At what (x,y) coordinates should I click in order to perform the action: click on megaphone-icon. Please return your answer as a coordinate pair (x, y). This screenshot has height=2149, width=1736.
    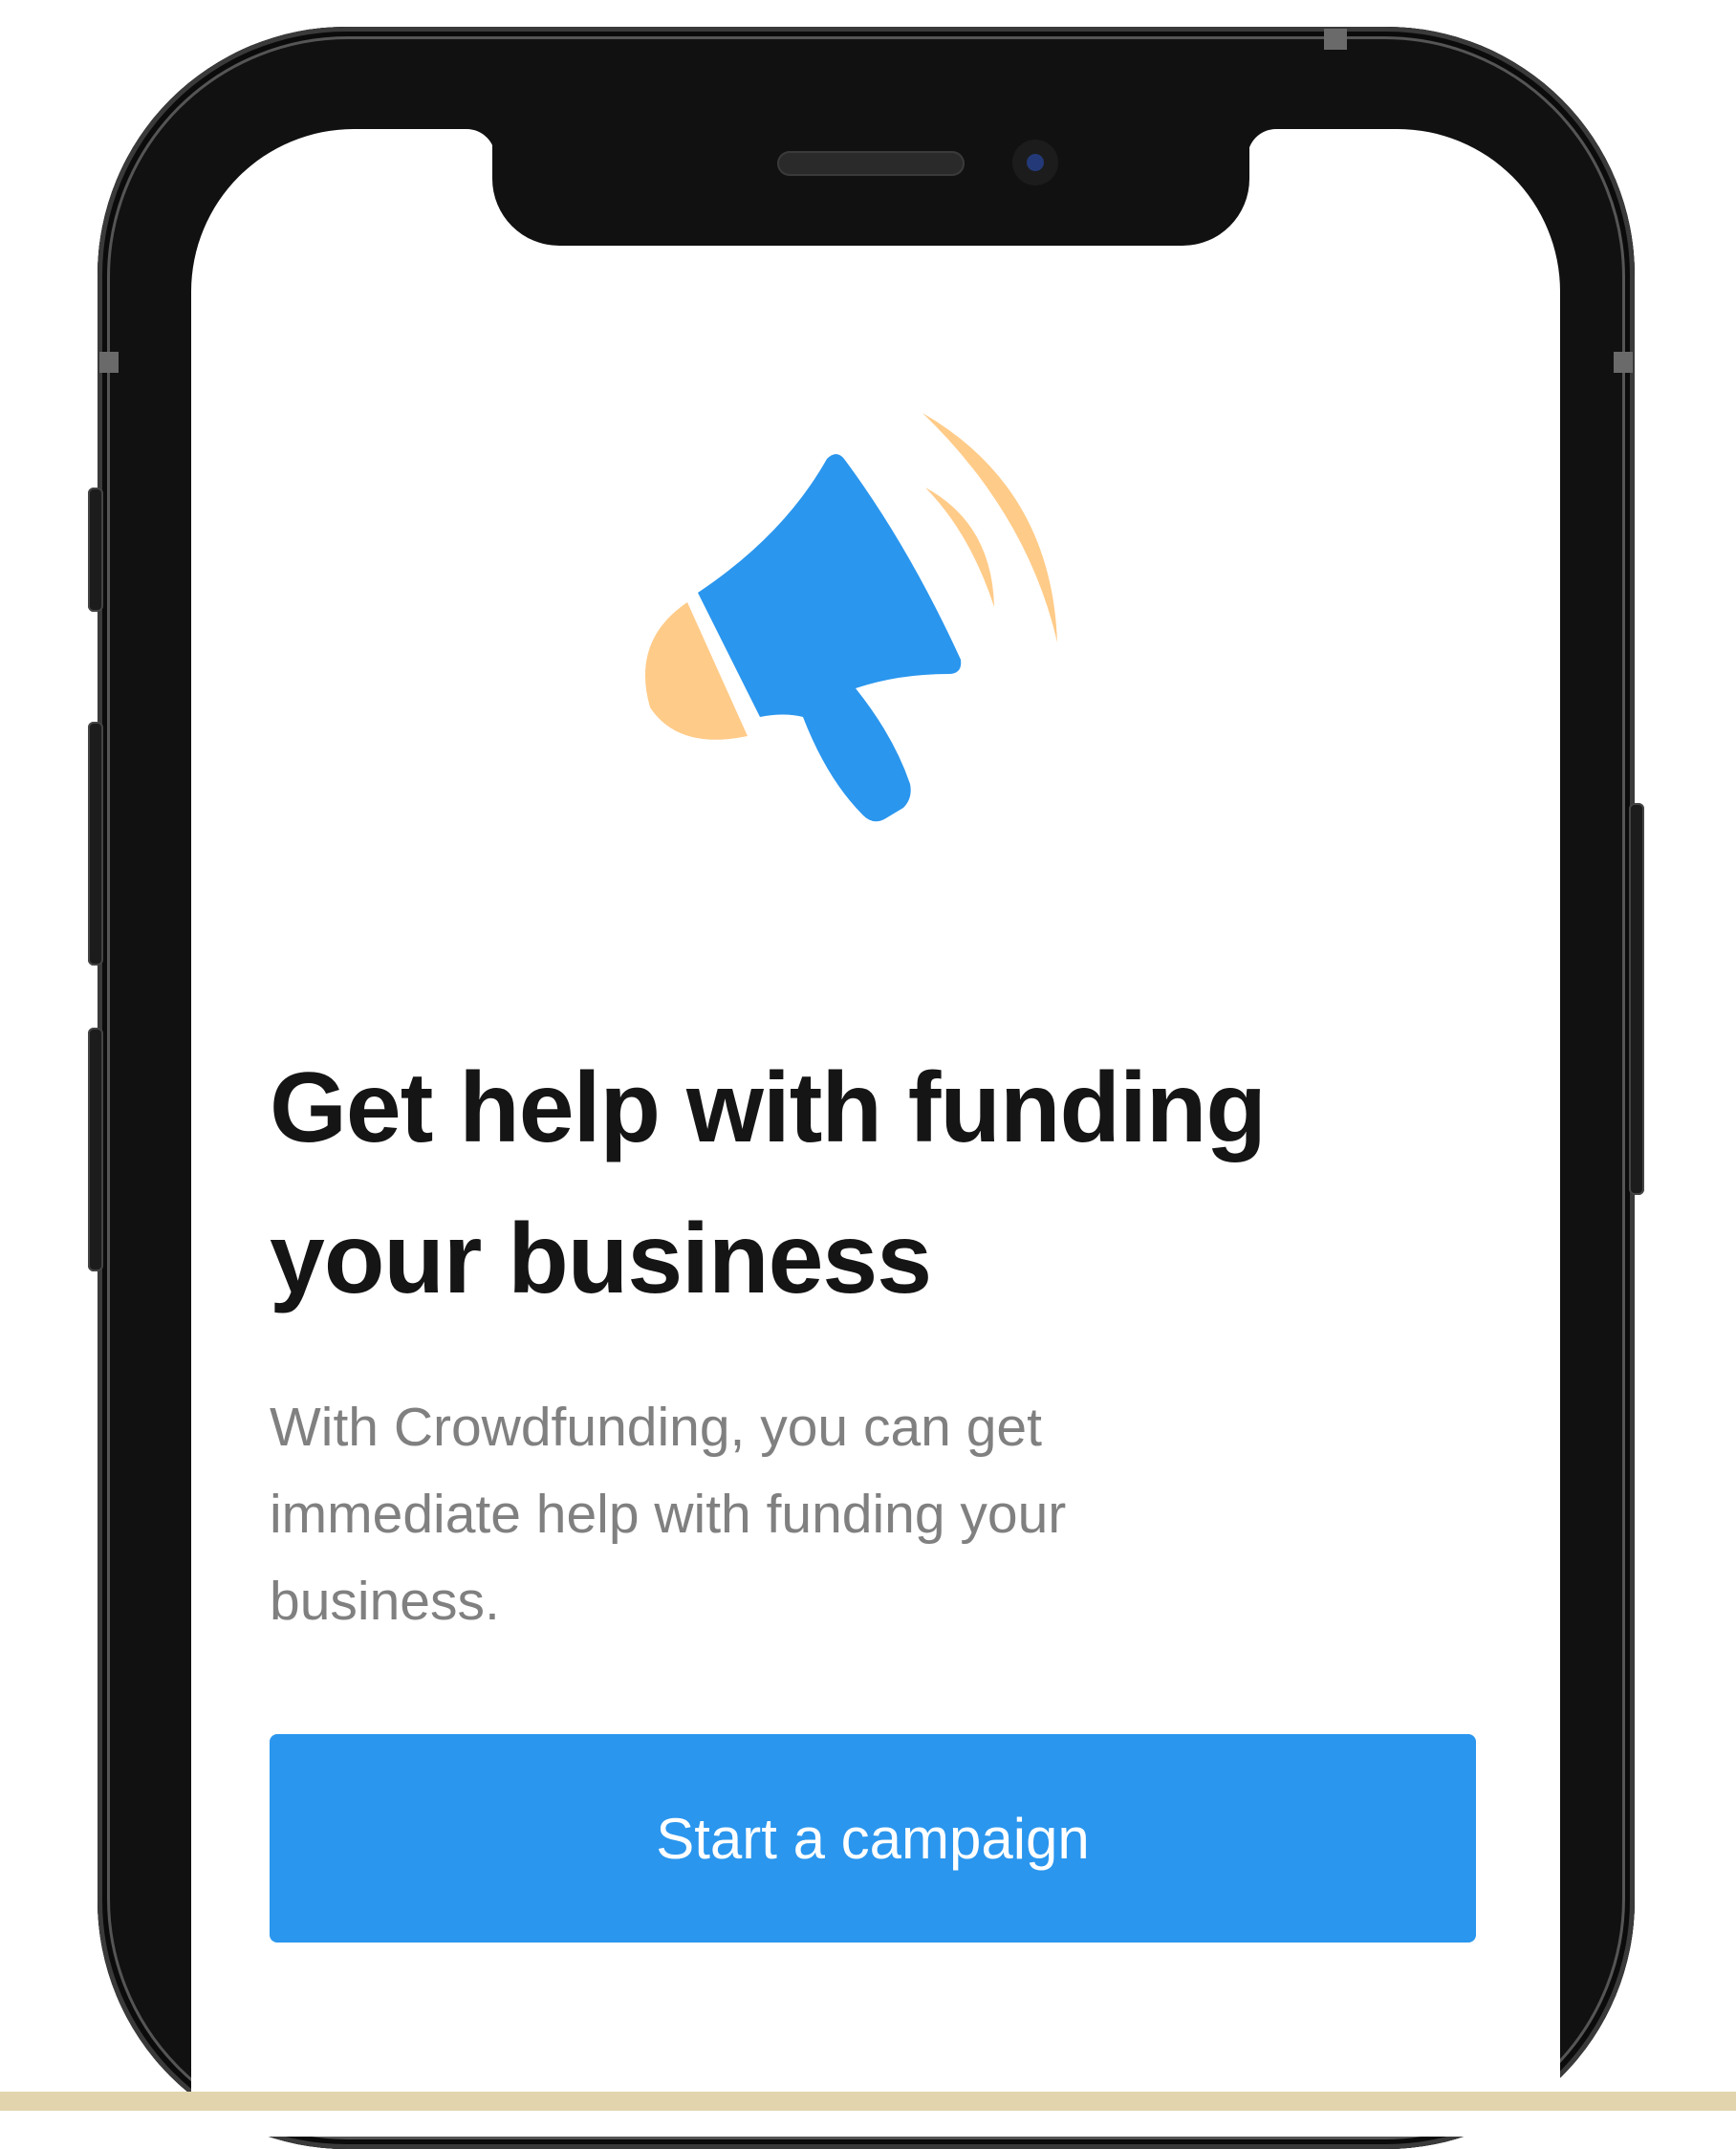
    Looking at the image, I should click on (850, 617).